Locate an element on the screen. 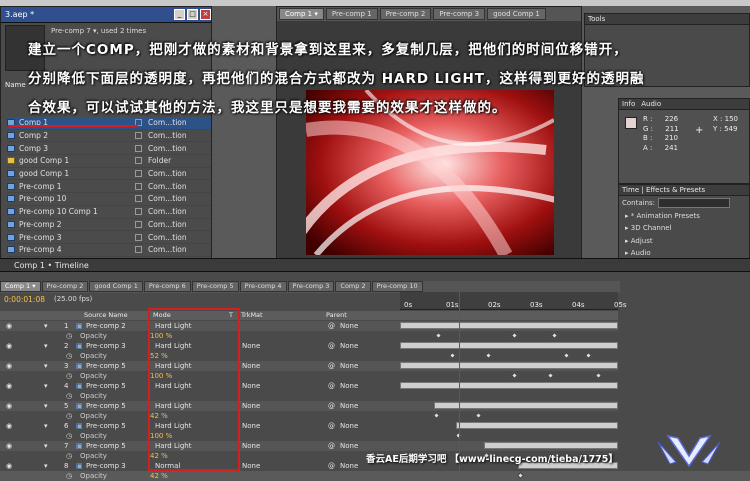 This screenshot has width=750, height=481. current-time-indicator is located at coordinates (459, 381).